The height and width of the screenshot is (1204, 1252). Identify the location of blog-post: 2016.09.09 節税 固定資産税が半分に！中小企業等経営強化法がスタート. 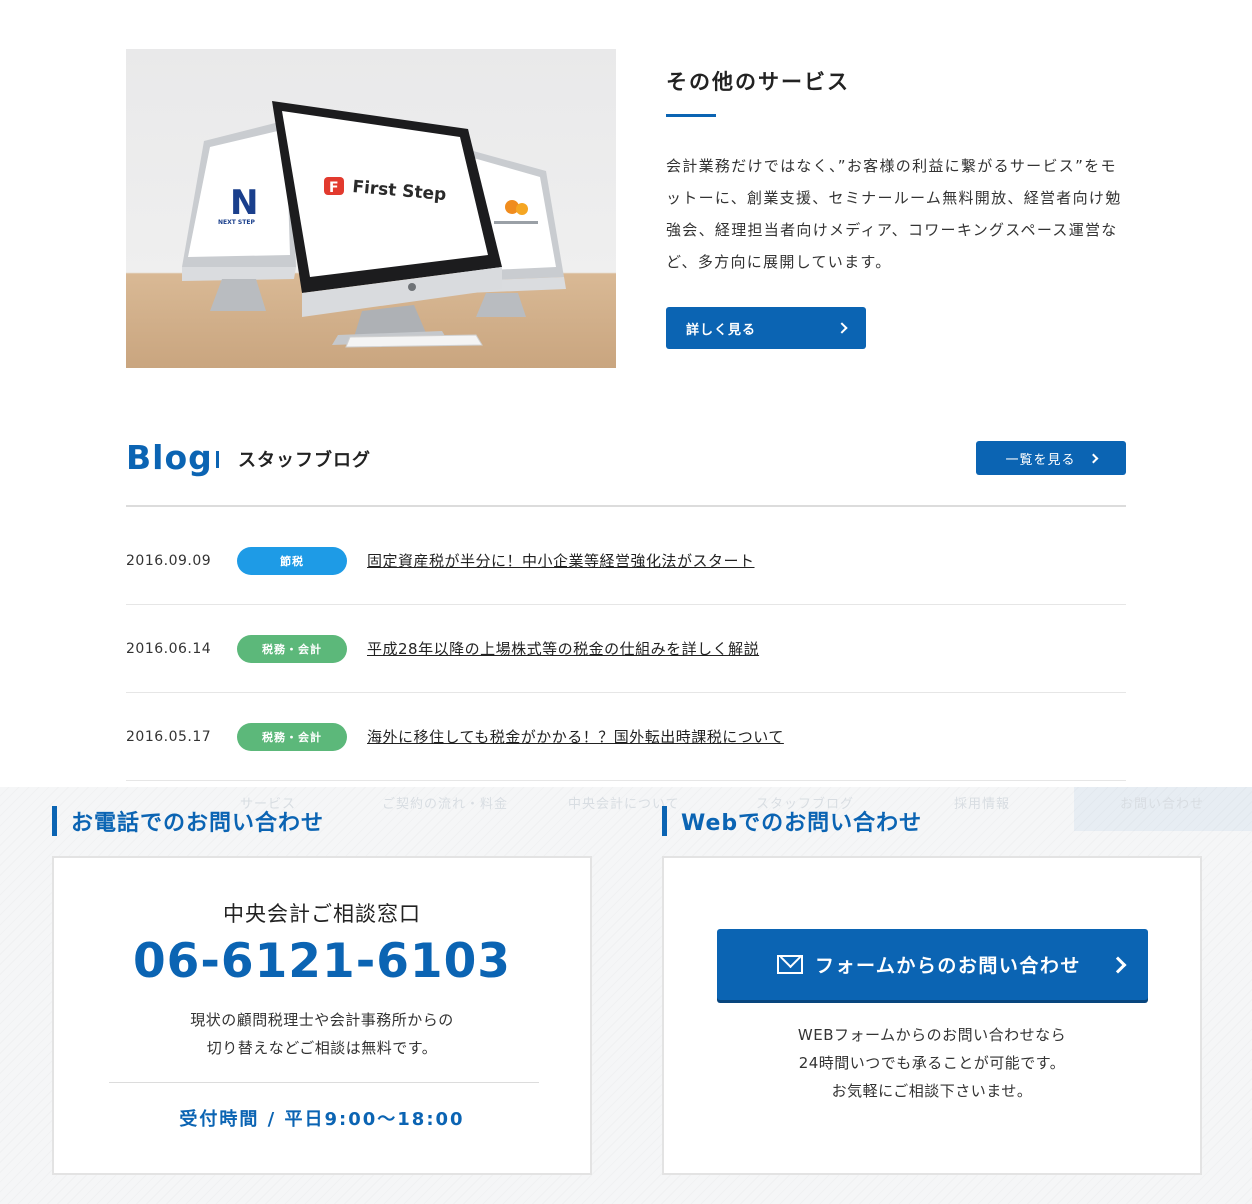
(626, 561).